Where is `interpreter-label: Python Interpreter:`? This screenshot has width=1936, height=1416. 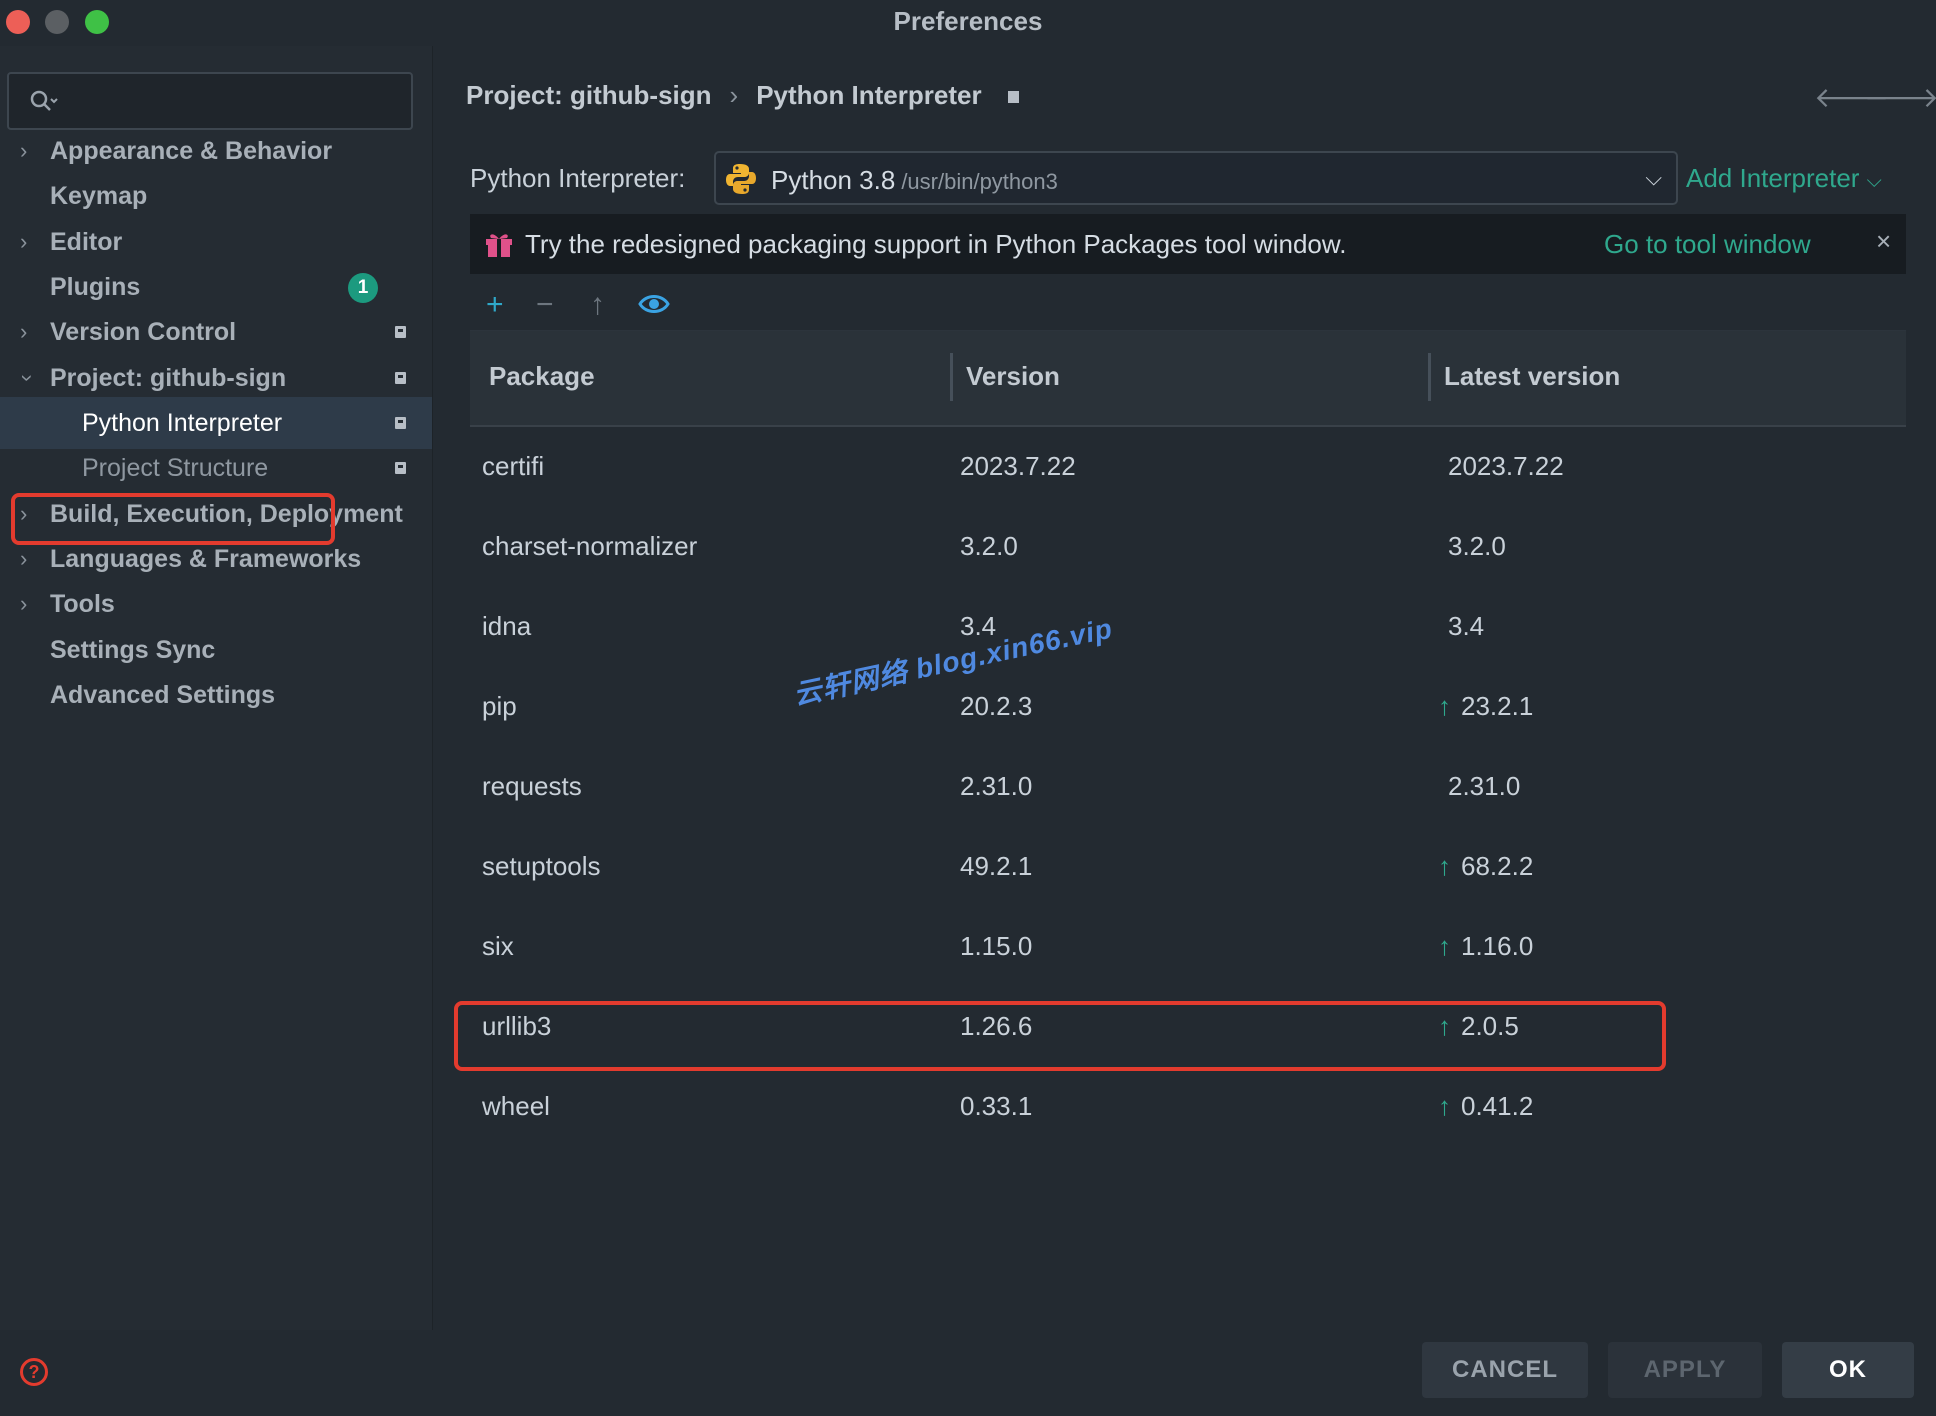
interpreter-label: Python Interpreter: is located at coordinates (578, 178).